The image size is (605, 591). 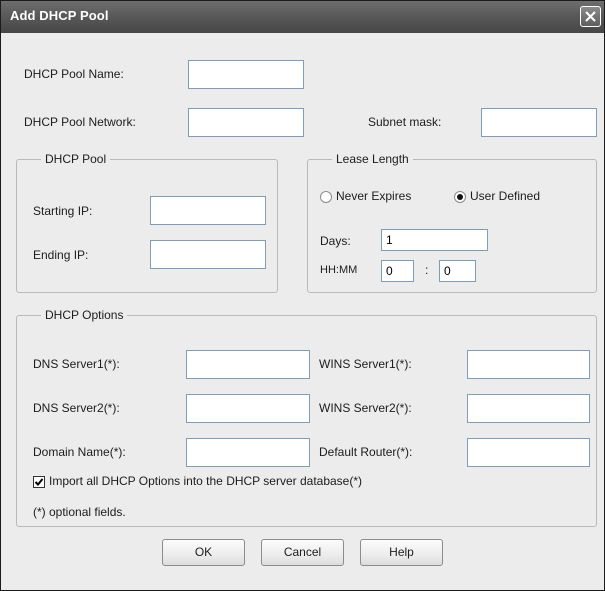 What do you see at coordinates (203, 552) in the screenshot?
I see `ok-button: OK` at bounding box center [203, 552].